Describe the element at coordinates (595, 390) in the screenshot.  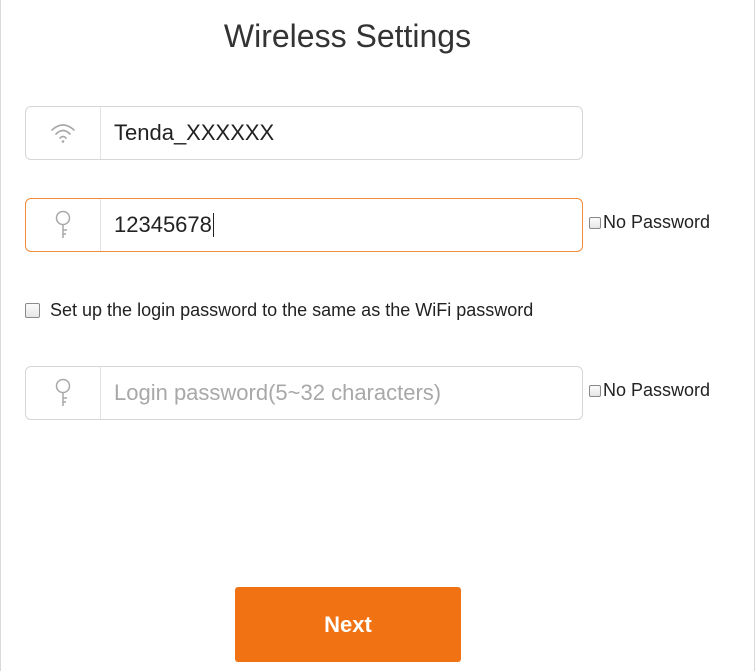
I see `login-no-password-checkbox` at that location.